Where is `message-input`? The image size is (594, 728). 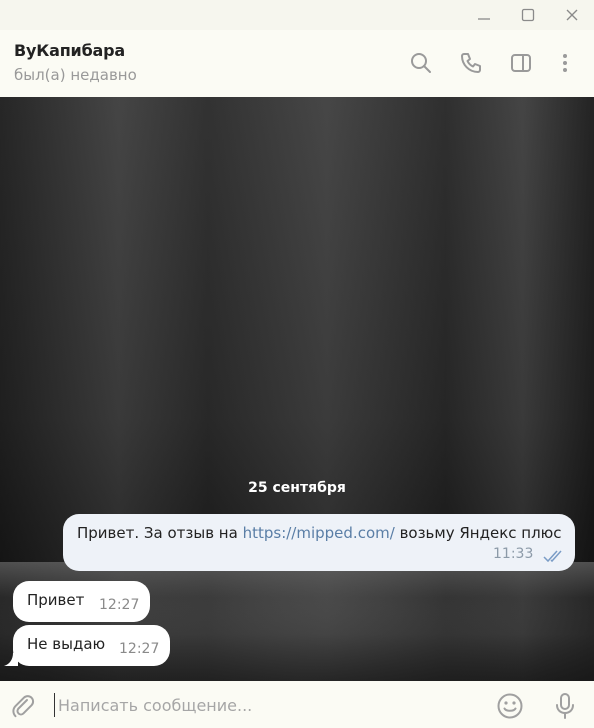
message-input is located at coordinates (264, 705).